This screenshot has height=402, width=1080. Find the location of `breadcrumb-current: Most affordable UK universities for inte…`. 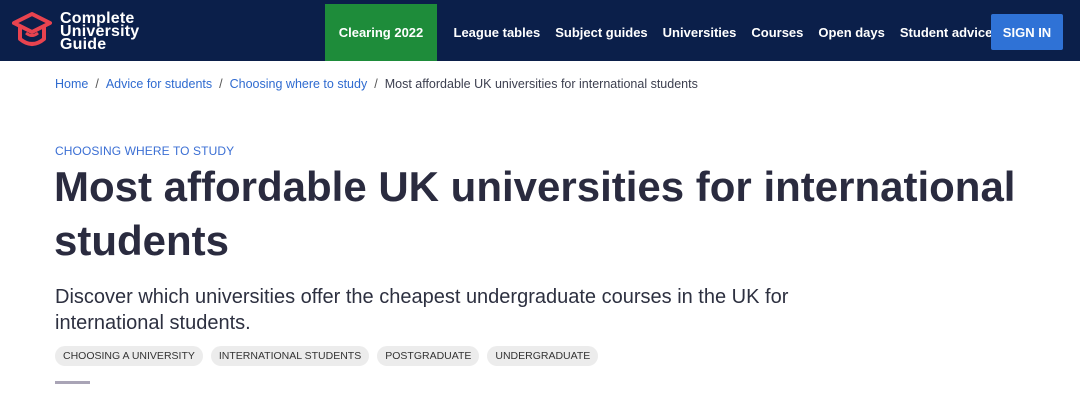

breadcrumb-current: Most affordable UK universities for inte… is located at coordinates (541, 84).